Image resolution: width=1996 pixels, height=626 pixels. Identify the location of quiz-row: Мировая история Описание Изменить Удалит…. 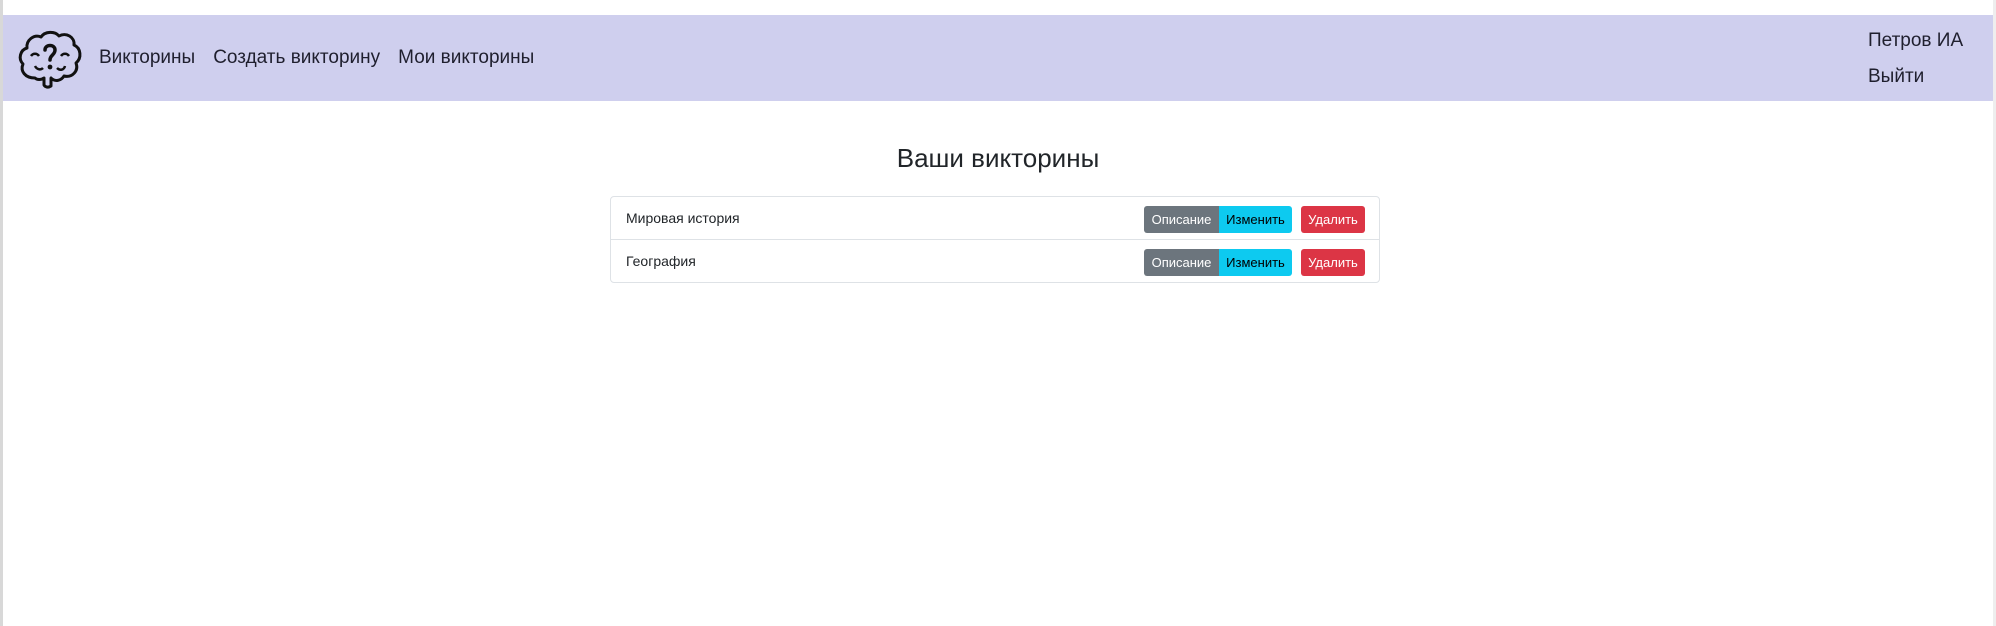
(995, 218).